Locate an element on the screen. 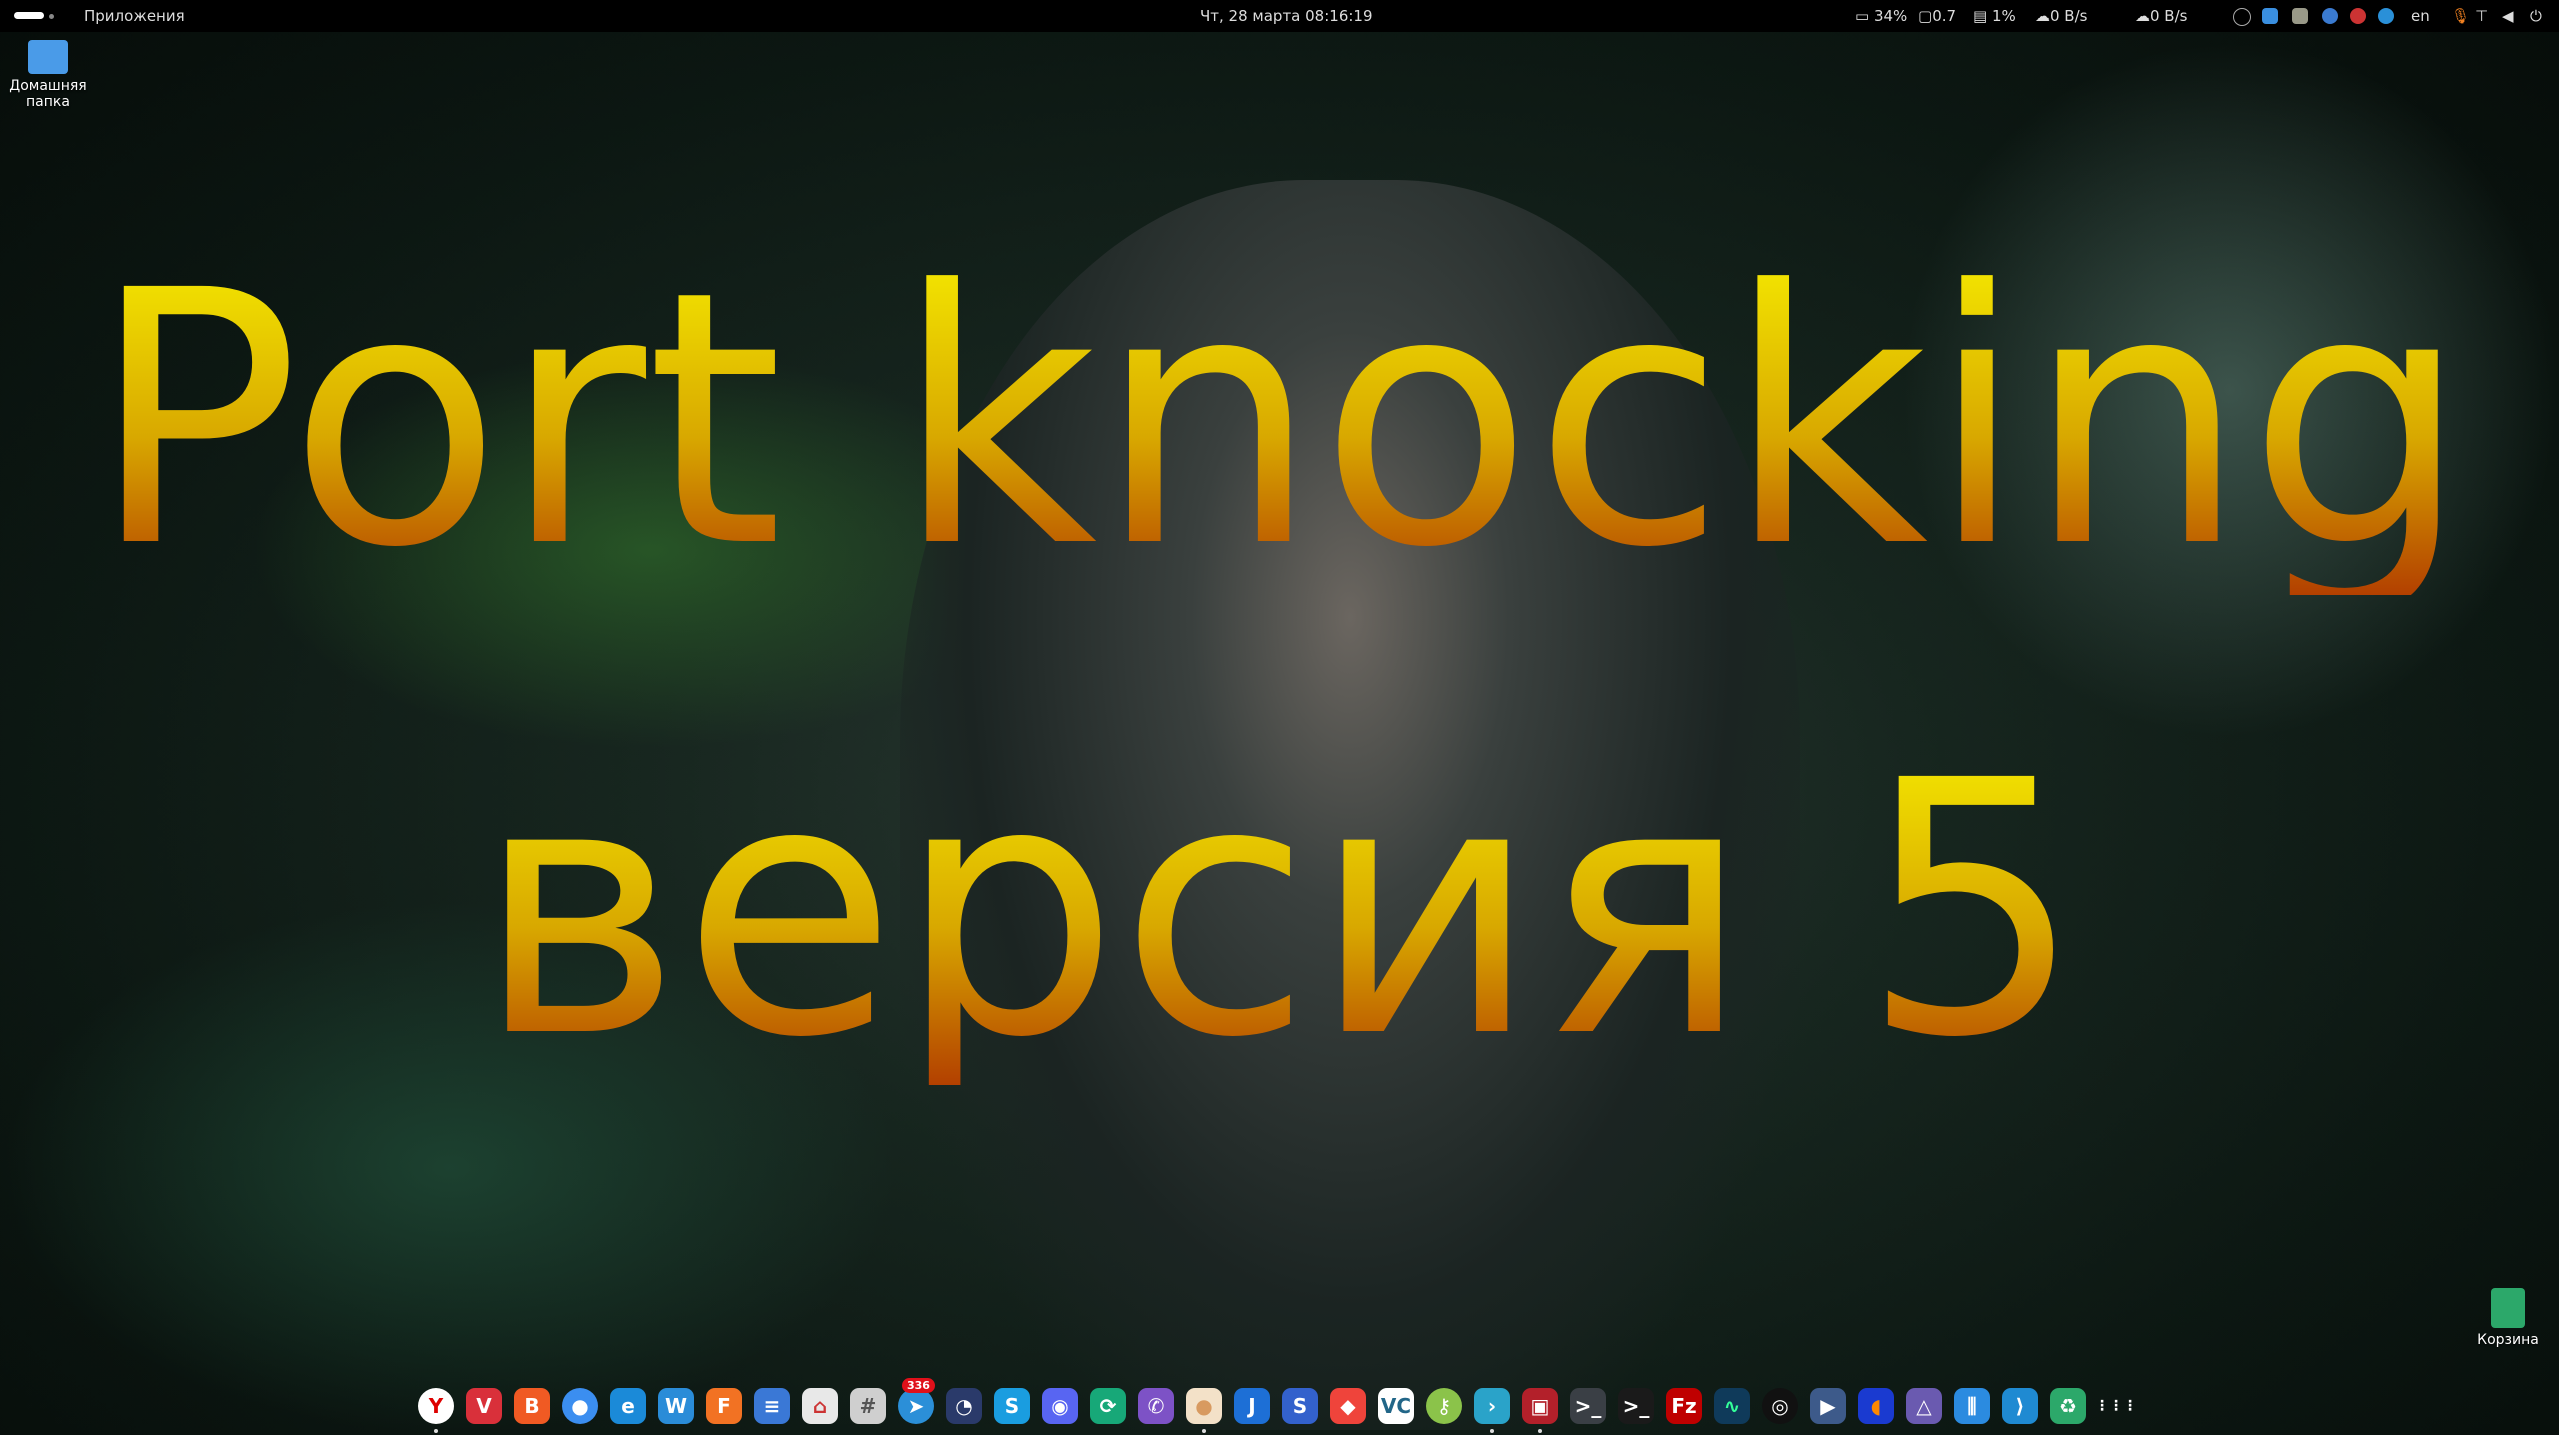  dock-app-keepass: ⚷ is located at coordinates (1444, 1406).